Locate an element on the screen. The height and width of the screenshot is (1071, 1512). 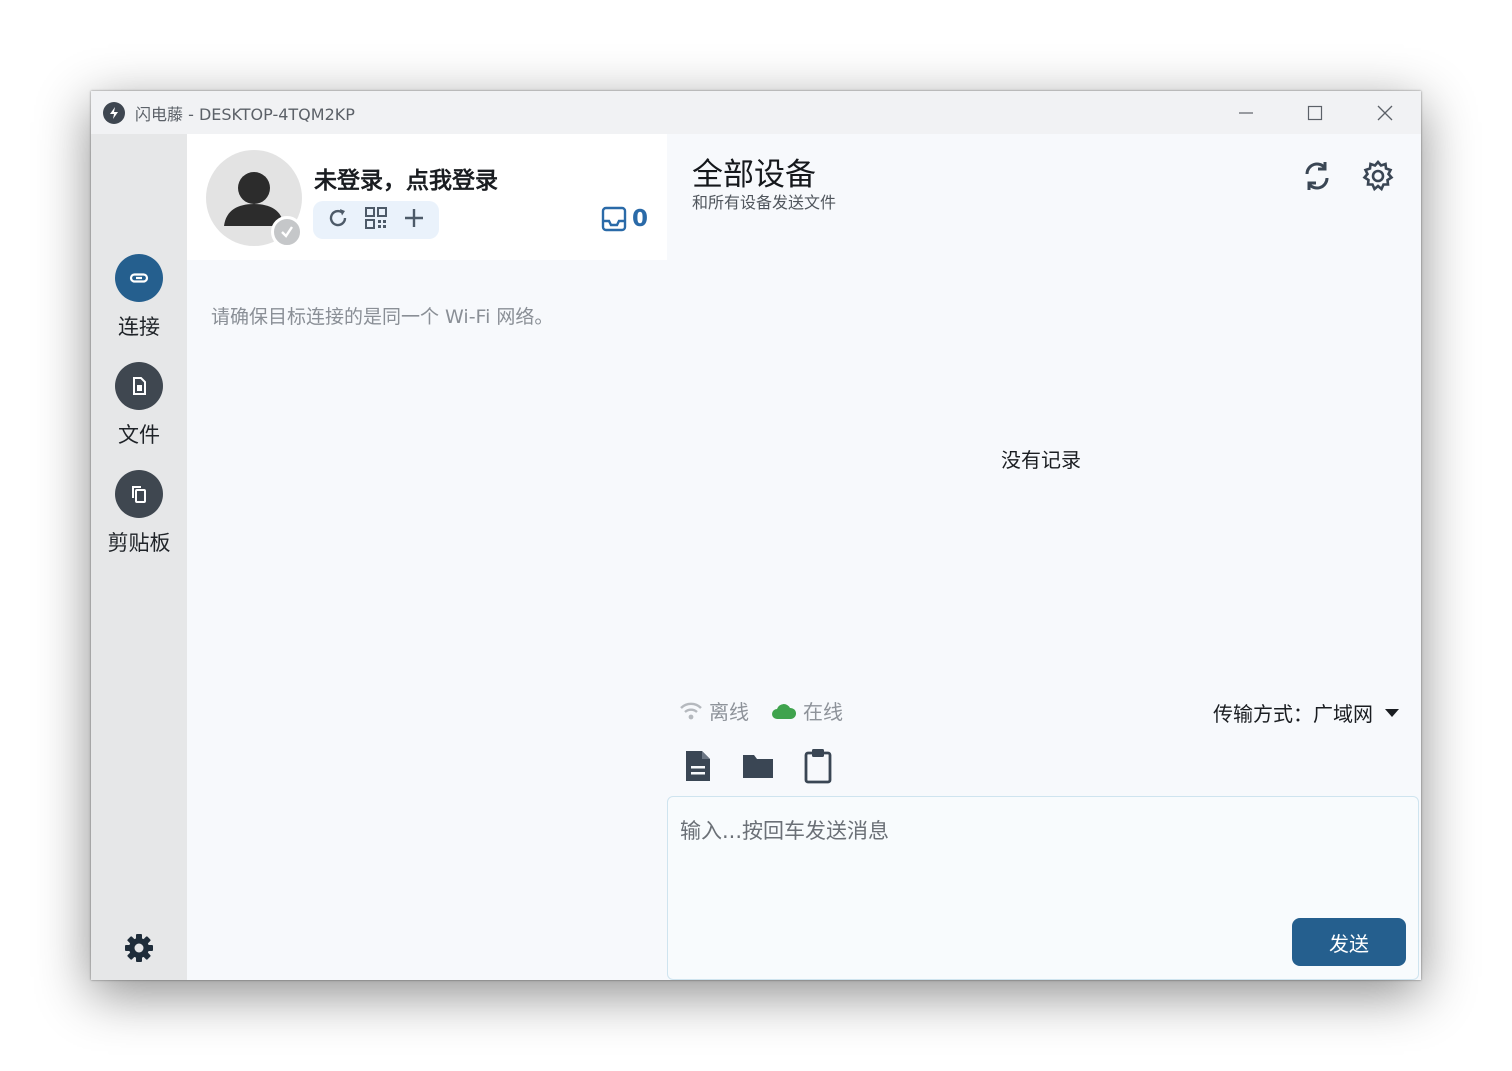
inbox-button: 0 is located at coordinates (624, 219).